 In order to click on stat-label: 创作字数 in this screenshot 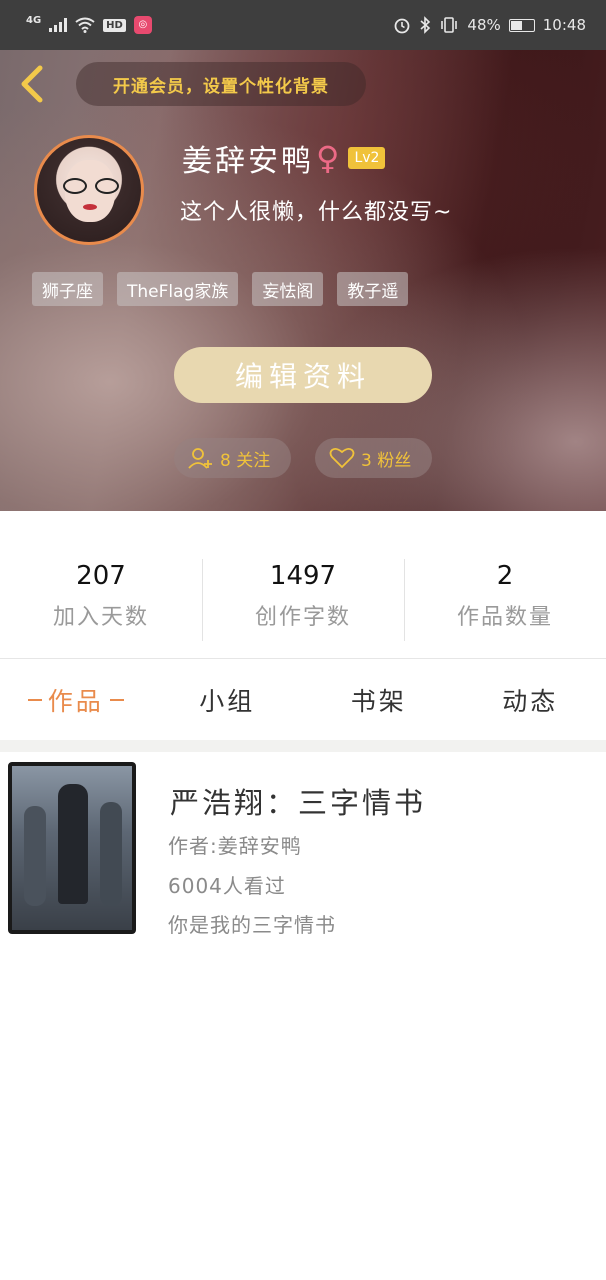, I will do `click(302, 617)`.